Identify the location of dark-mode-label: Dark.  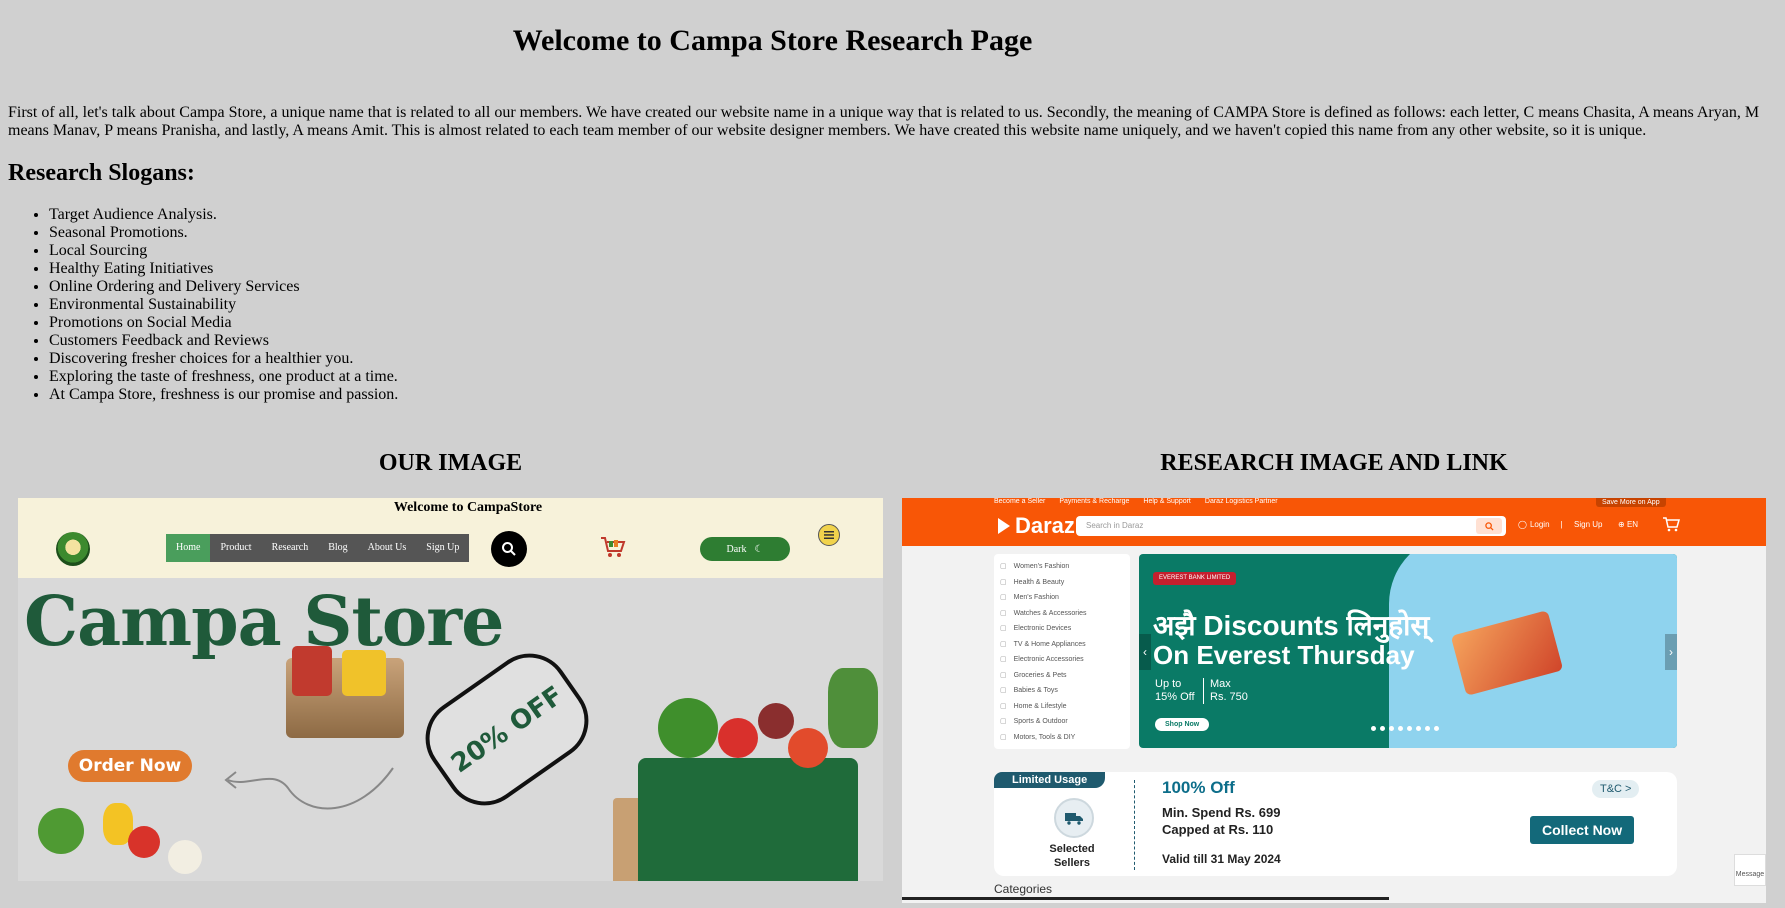
(736, 549).